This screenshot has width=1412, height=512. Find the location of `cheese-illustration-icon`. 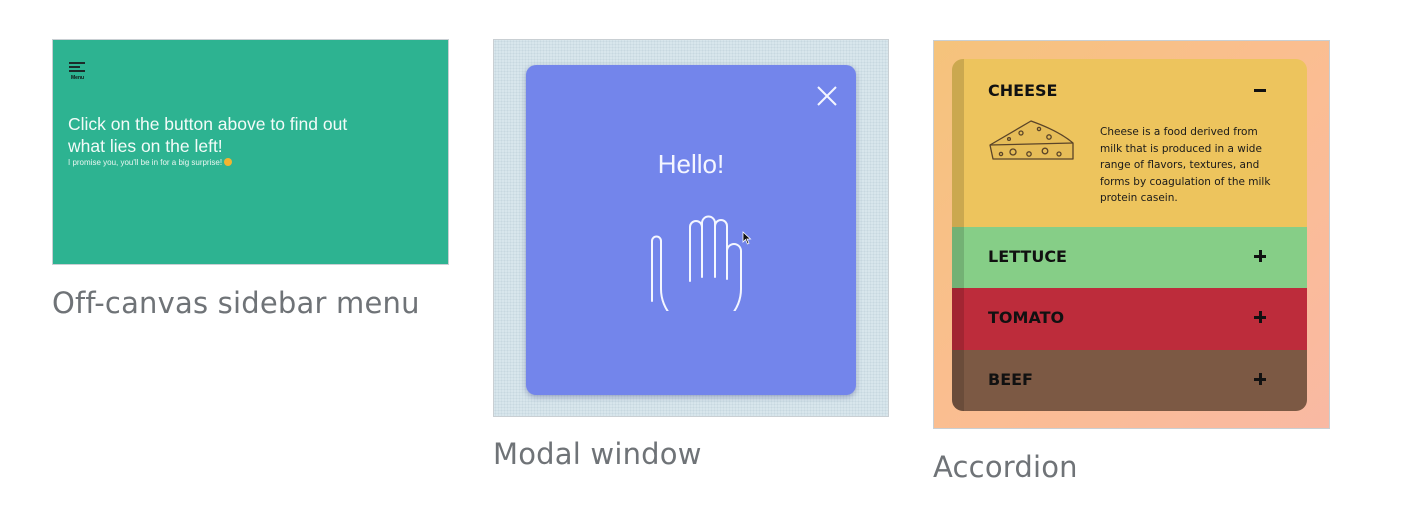

cheese-illustration-icon is located at coordinates (1031, 140).